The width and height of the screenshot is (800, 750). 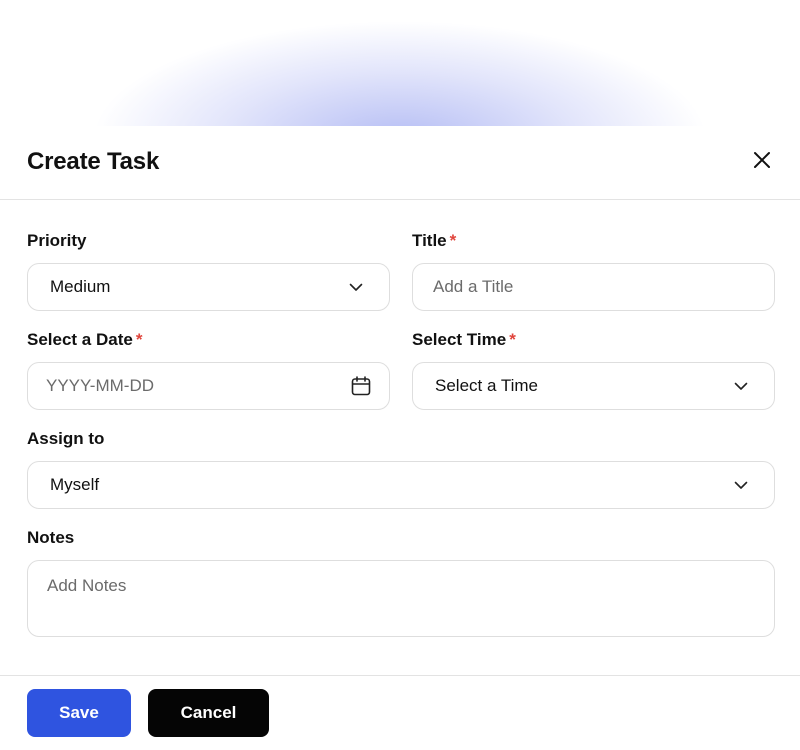 I want to click on title-input: Add a Title, so click(x=593, y=287).